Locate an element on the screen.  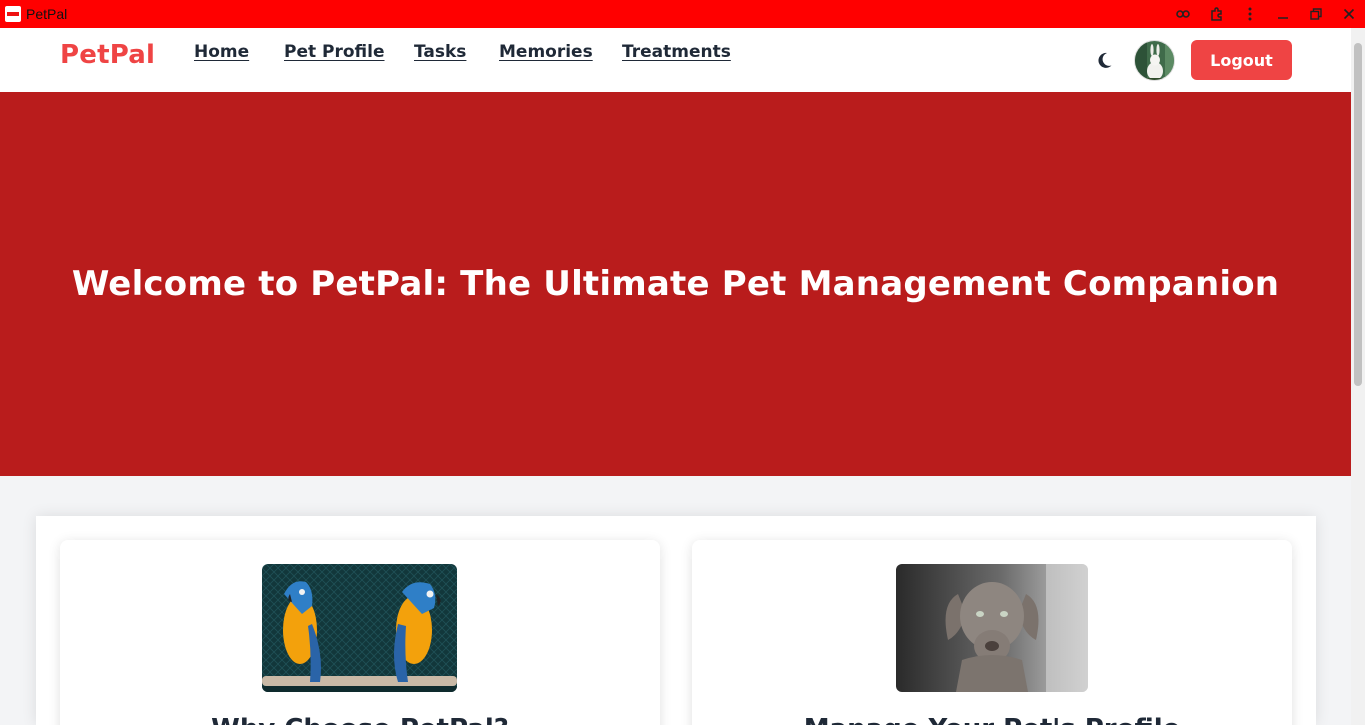
minimize-icon is located at coordinates (1282, 14).